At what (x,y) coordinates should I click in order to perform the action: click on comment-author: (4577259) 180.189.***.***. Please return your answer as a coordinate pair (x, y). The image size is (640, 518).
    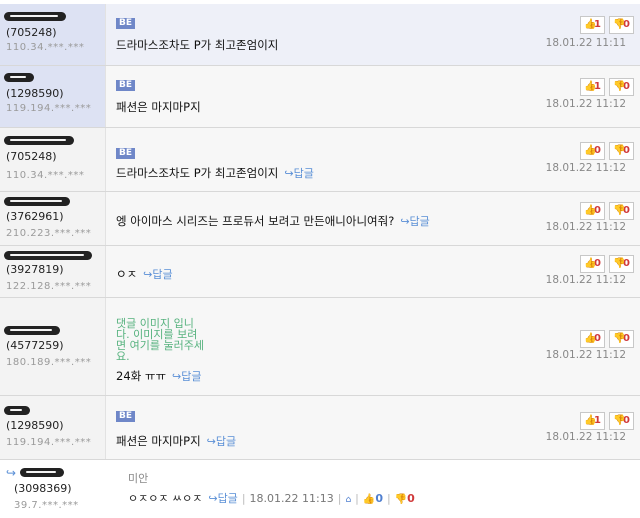
    Looking at the image, I should click on (53, 346).